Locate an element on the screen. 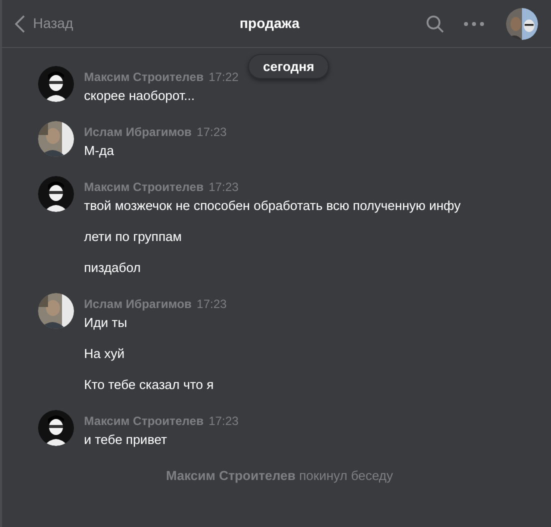 This screenshot has height=527, width=551. message-time: 17:22 is located at coordinates (223, 77).